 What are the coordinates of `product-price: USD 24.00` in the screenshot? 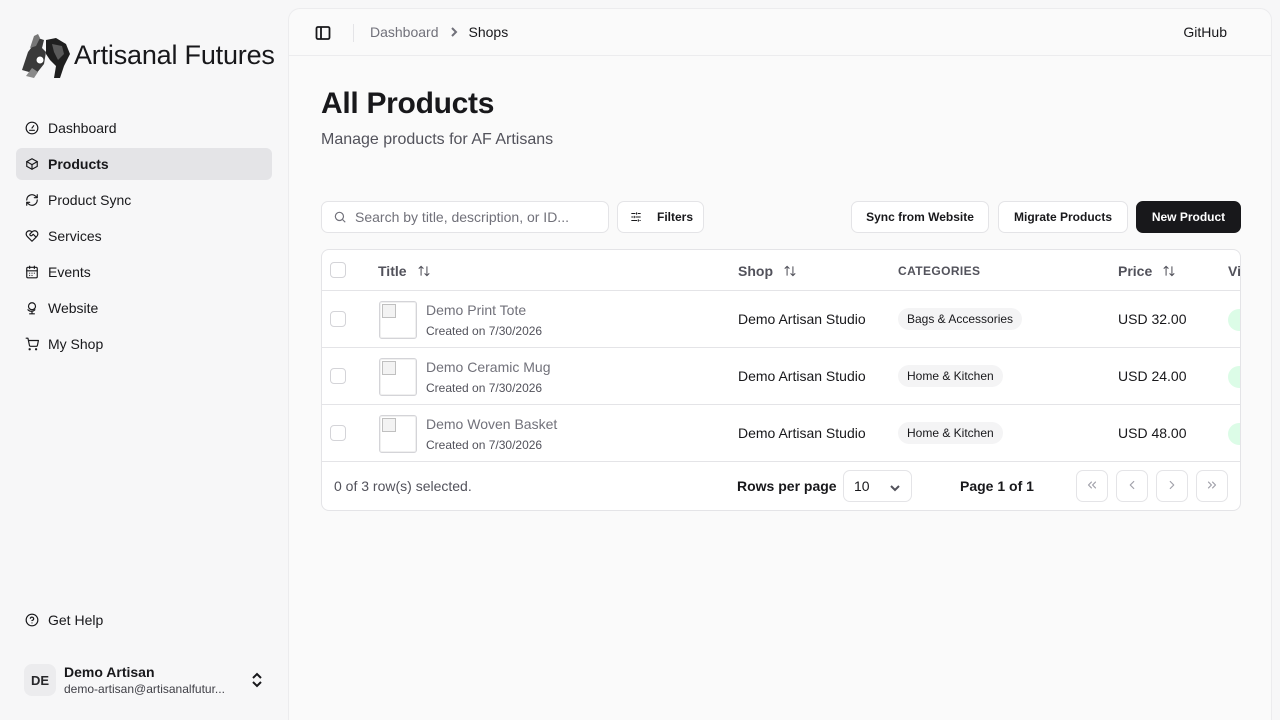 It's located at (1152, 376).